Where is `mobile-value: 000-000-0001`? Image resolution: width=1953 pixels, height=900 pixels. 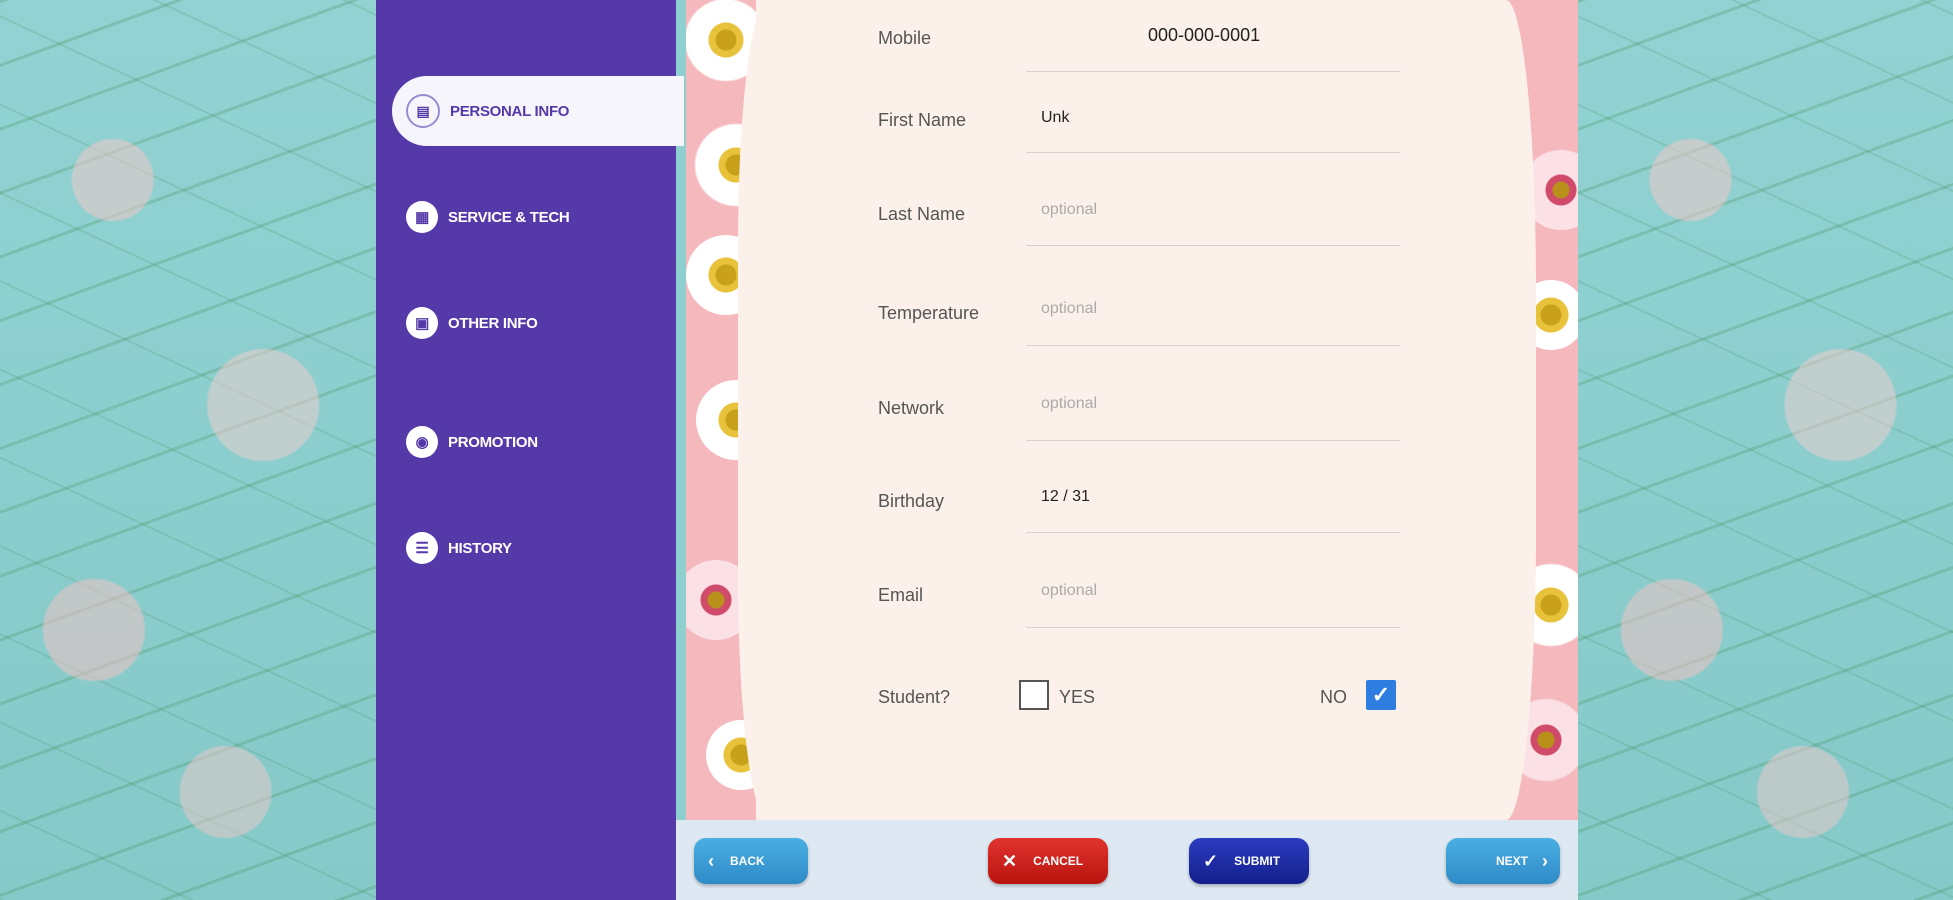 mobile-value: 000-000-0001 is located at coordinates (1204, 35).